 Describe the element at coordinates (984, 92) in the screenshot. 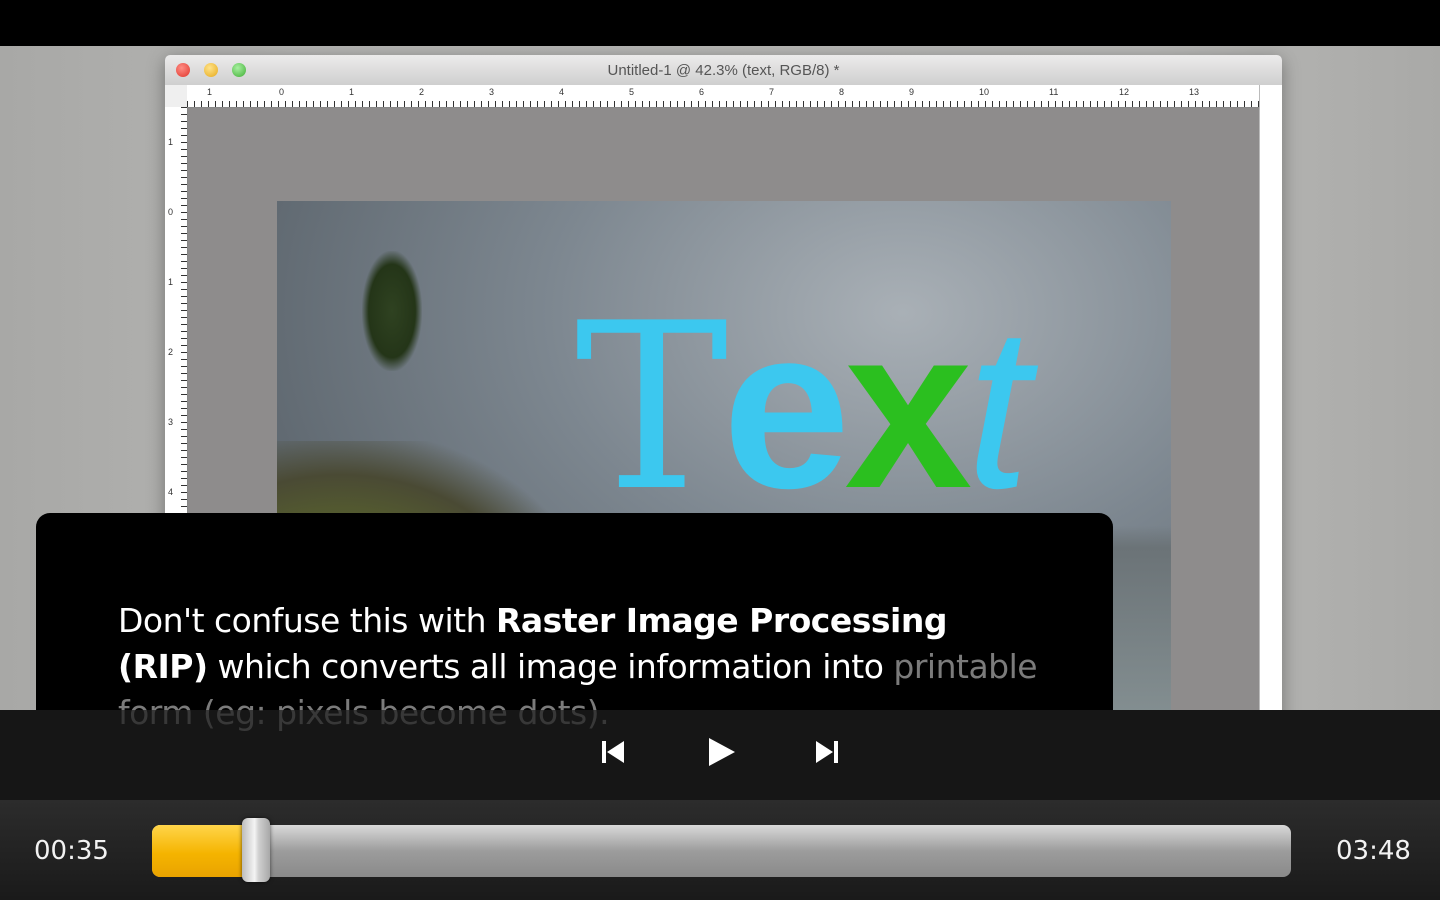

I see `ruler-top-number: 10` at that location.